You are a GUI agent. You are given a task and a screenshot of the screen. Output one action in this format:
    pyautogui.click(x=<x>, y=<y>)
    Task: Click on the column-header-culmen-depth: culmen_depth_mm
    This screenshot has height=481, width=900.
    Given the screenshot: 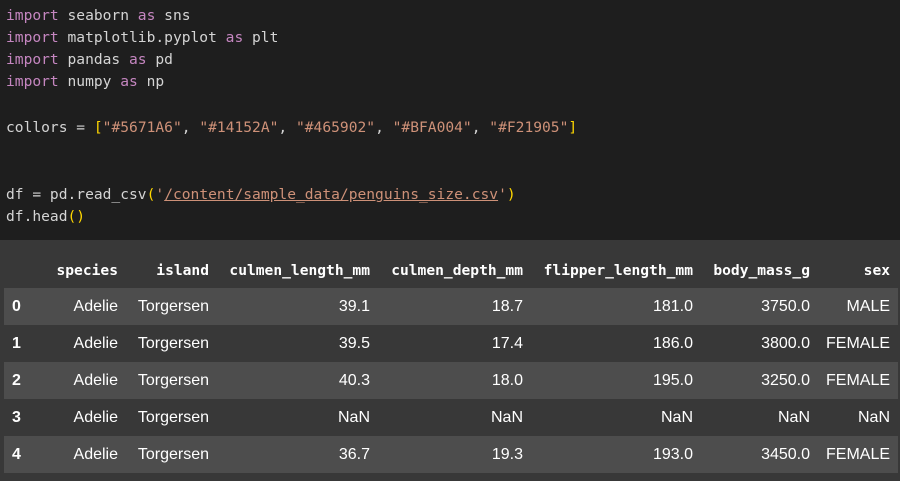 What is the action you would take?
    pyautogui.click(x=457, y=270)
    